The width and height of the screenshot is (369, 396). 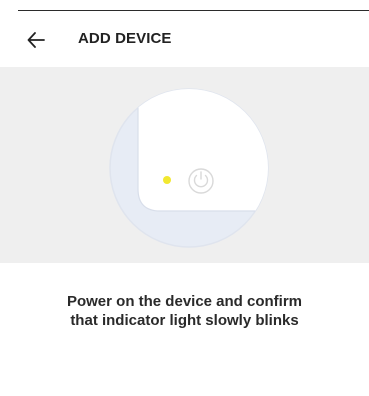 What do you see at coordinates (125, 38) in the screenshot?
I see `page-title: ADD DEVICE` at bounding box center [125, 38].